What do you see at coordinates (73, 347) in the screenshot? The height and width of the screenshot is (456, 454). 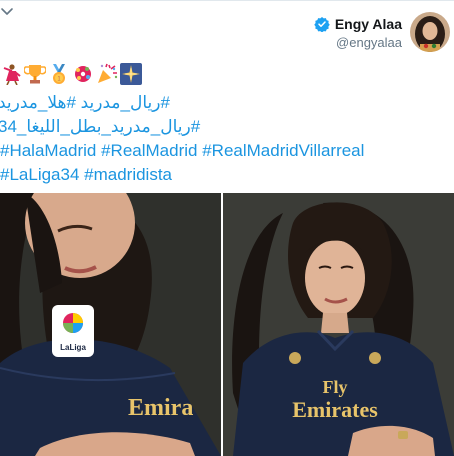 I see `laliga-label: LaLiga` at bounding box center [73, 347].